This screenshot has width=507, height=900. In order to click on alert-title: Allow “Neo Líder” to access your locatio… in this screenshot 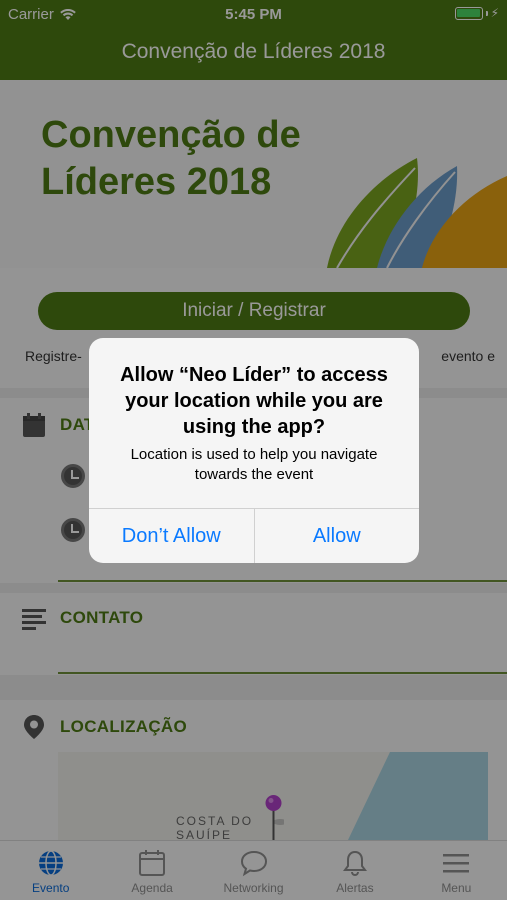, I will do `click(254, 401)`.